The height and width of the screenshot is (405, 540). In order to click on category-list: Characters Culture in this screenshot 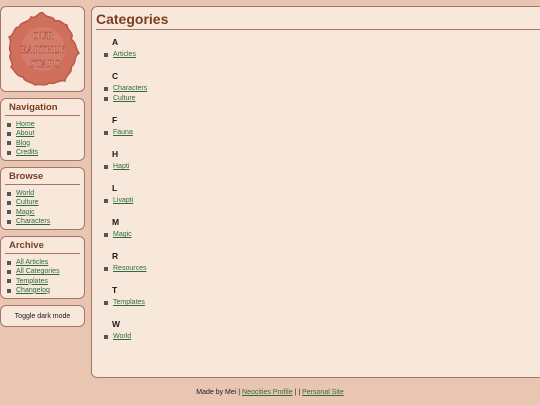, I will do `click(322, 94)`.